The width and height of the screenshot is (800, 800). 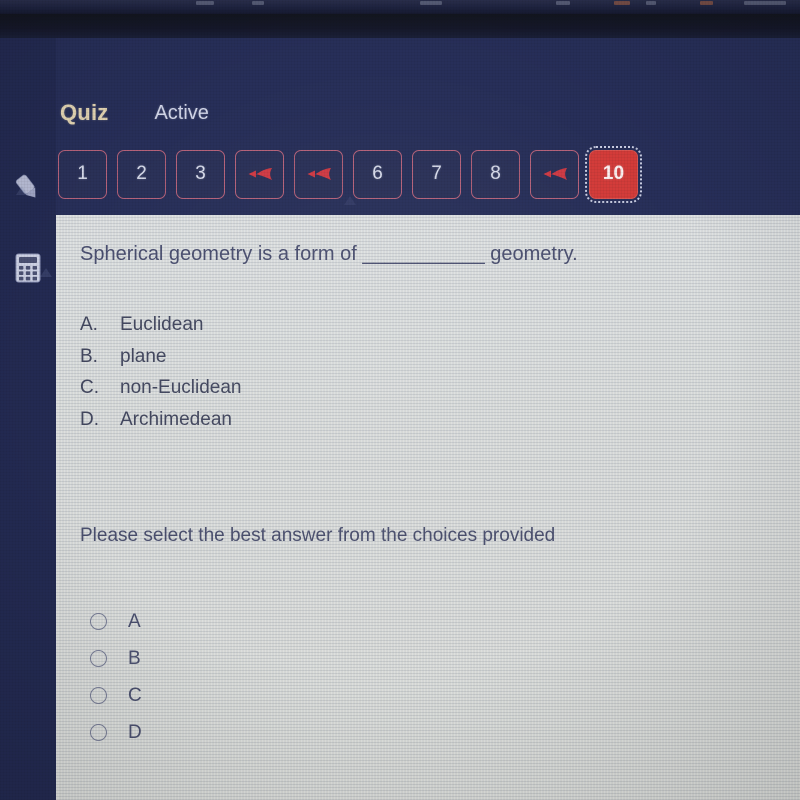 I want to click on question-nav-label: 10, so click(x=613, y=173).